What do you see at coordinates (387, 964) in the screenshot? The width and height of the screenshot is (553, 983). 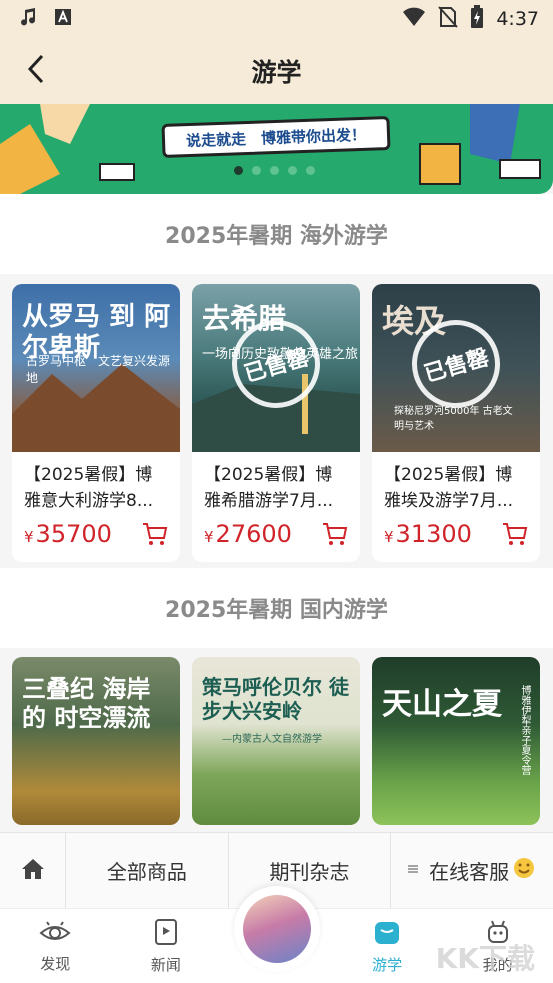 I see `tab-label: 游学` at bounding box center [387, 964].